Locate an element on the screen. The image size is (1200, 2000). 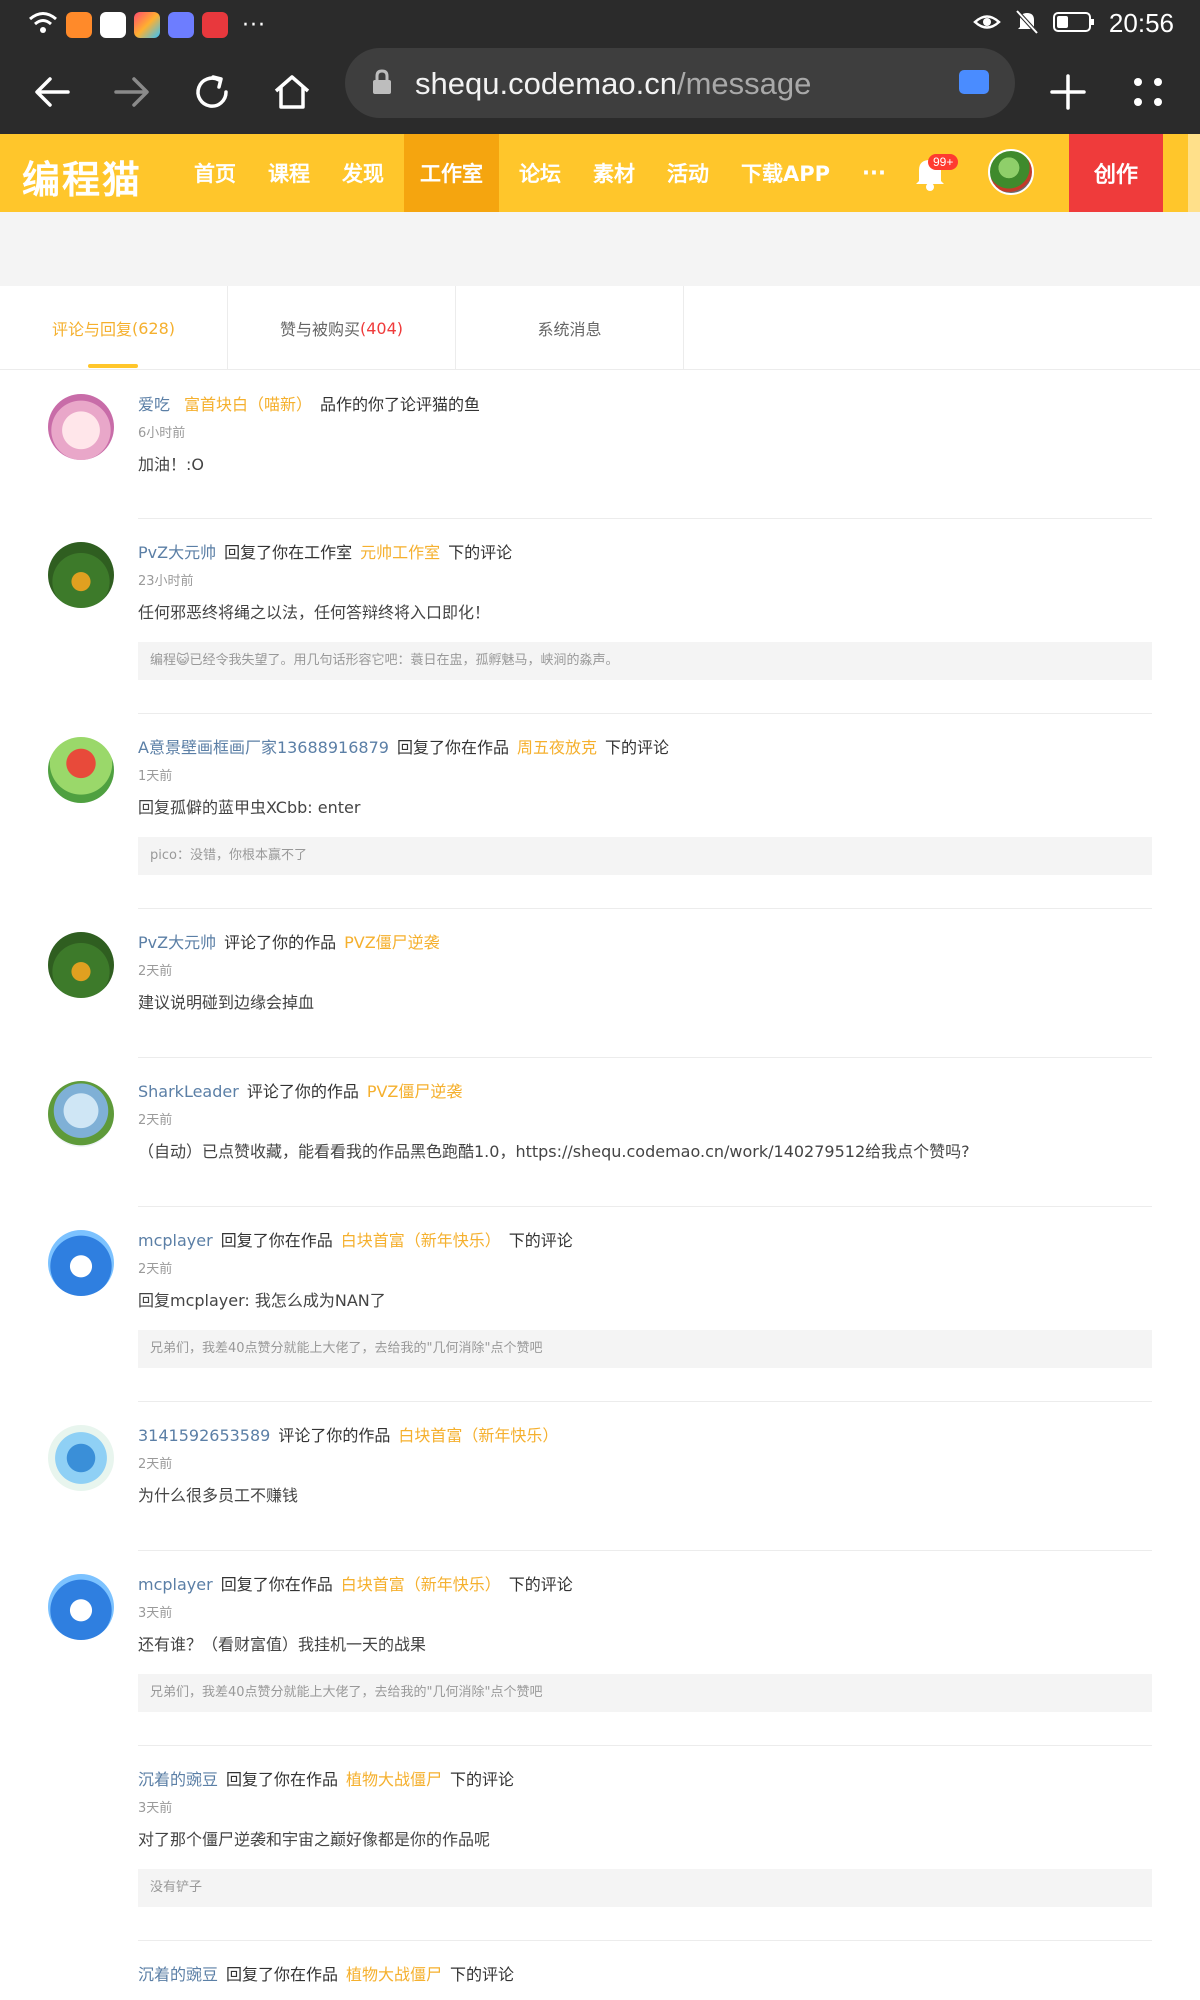
address-bar: shequ.codemao.cn/message is located at coordinates (680, 83).